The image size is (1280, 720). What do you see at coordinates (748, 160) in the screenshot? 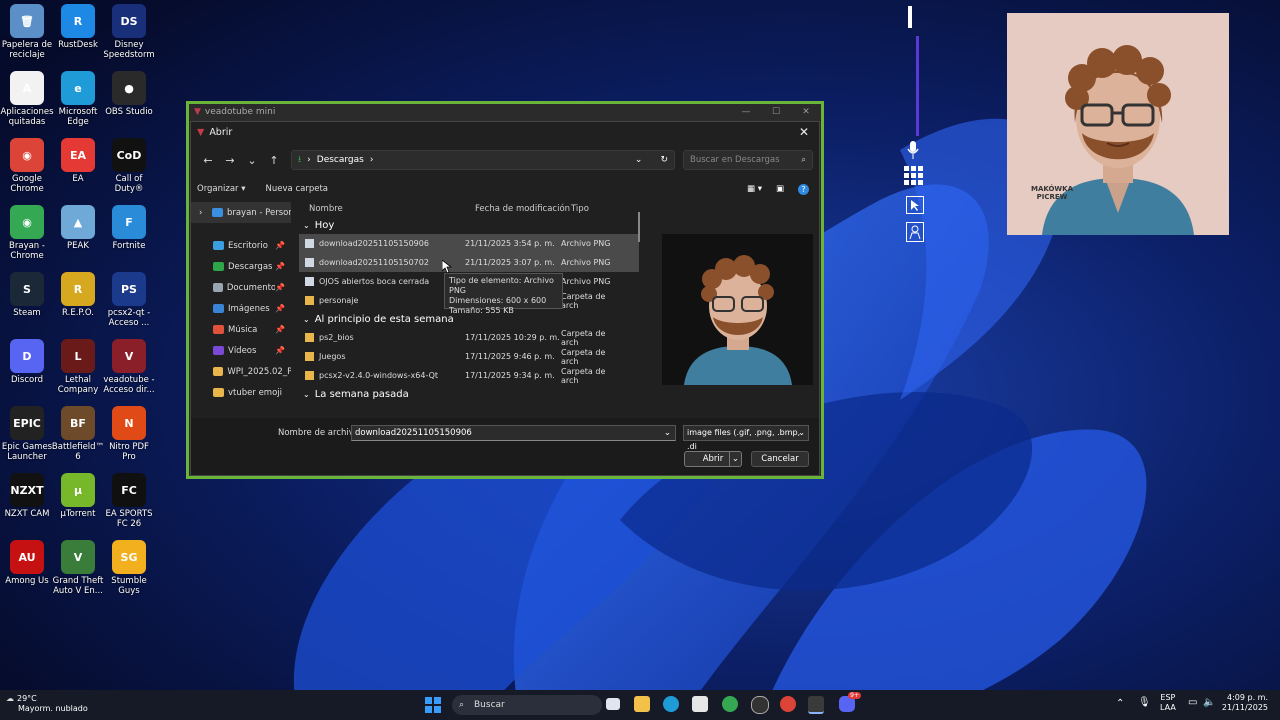
I see `search-input: Buscar en Descargas ⌕` at bounding box center [748, 160].